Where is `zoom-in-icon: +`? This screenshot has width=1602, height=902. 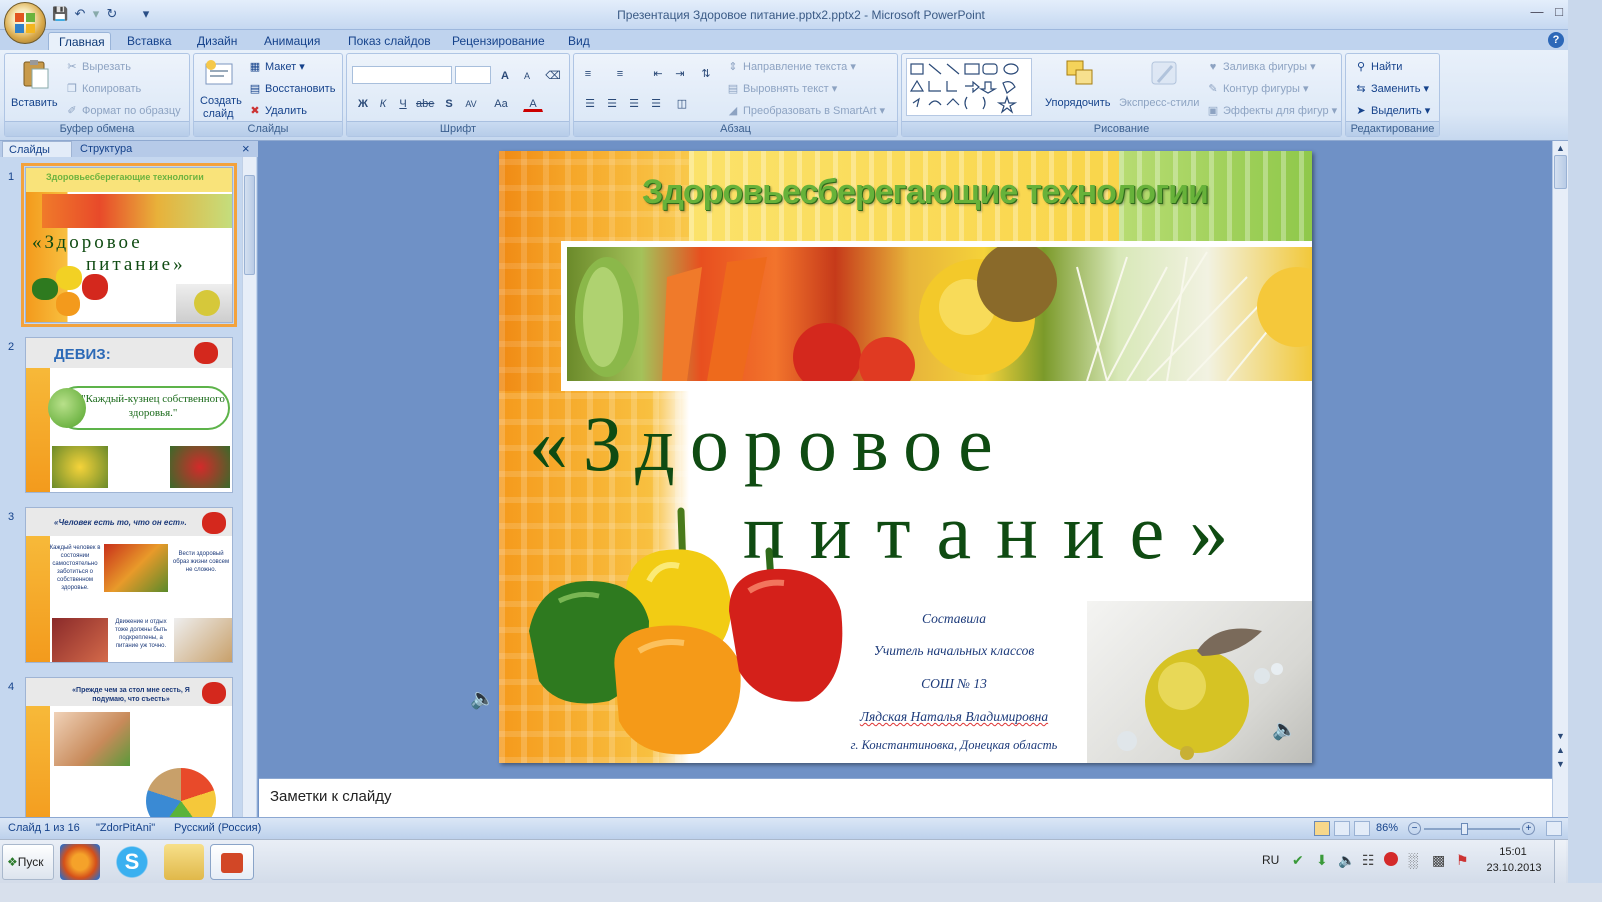 zoom-in-icon: + is located at coordinates (1528, 828).